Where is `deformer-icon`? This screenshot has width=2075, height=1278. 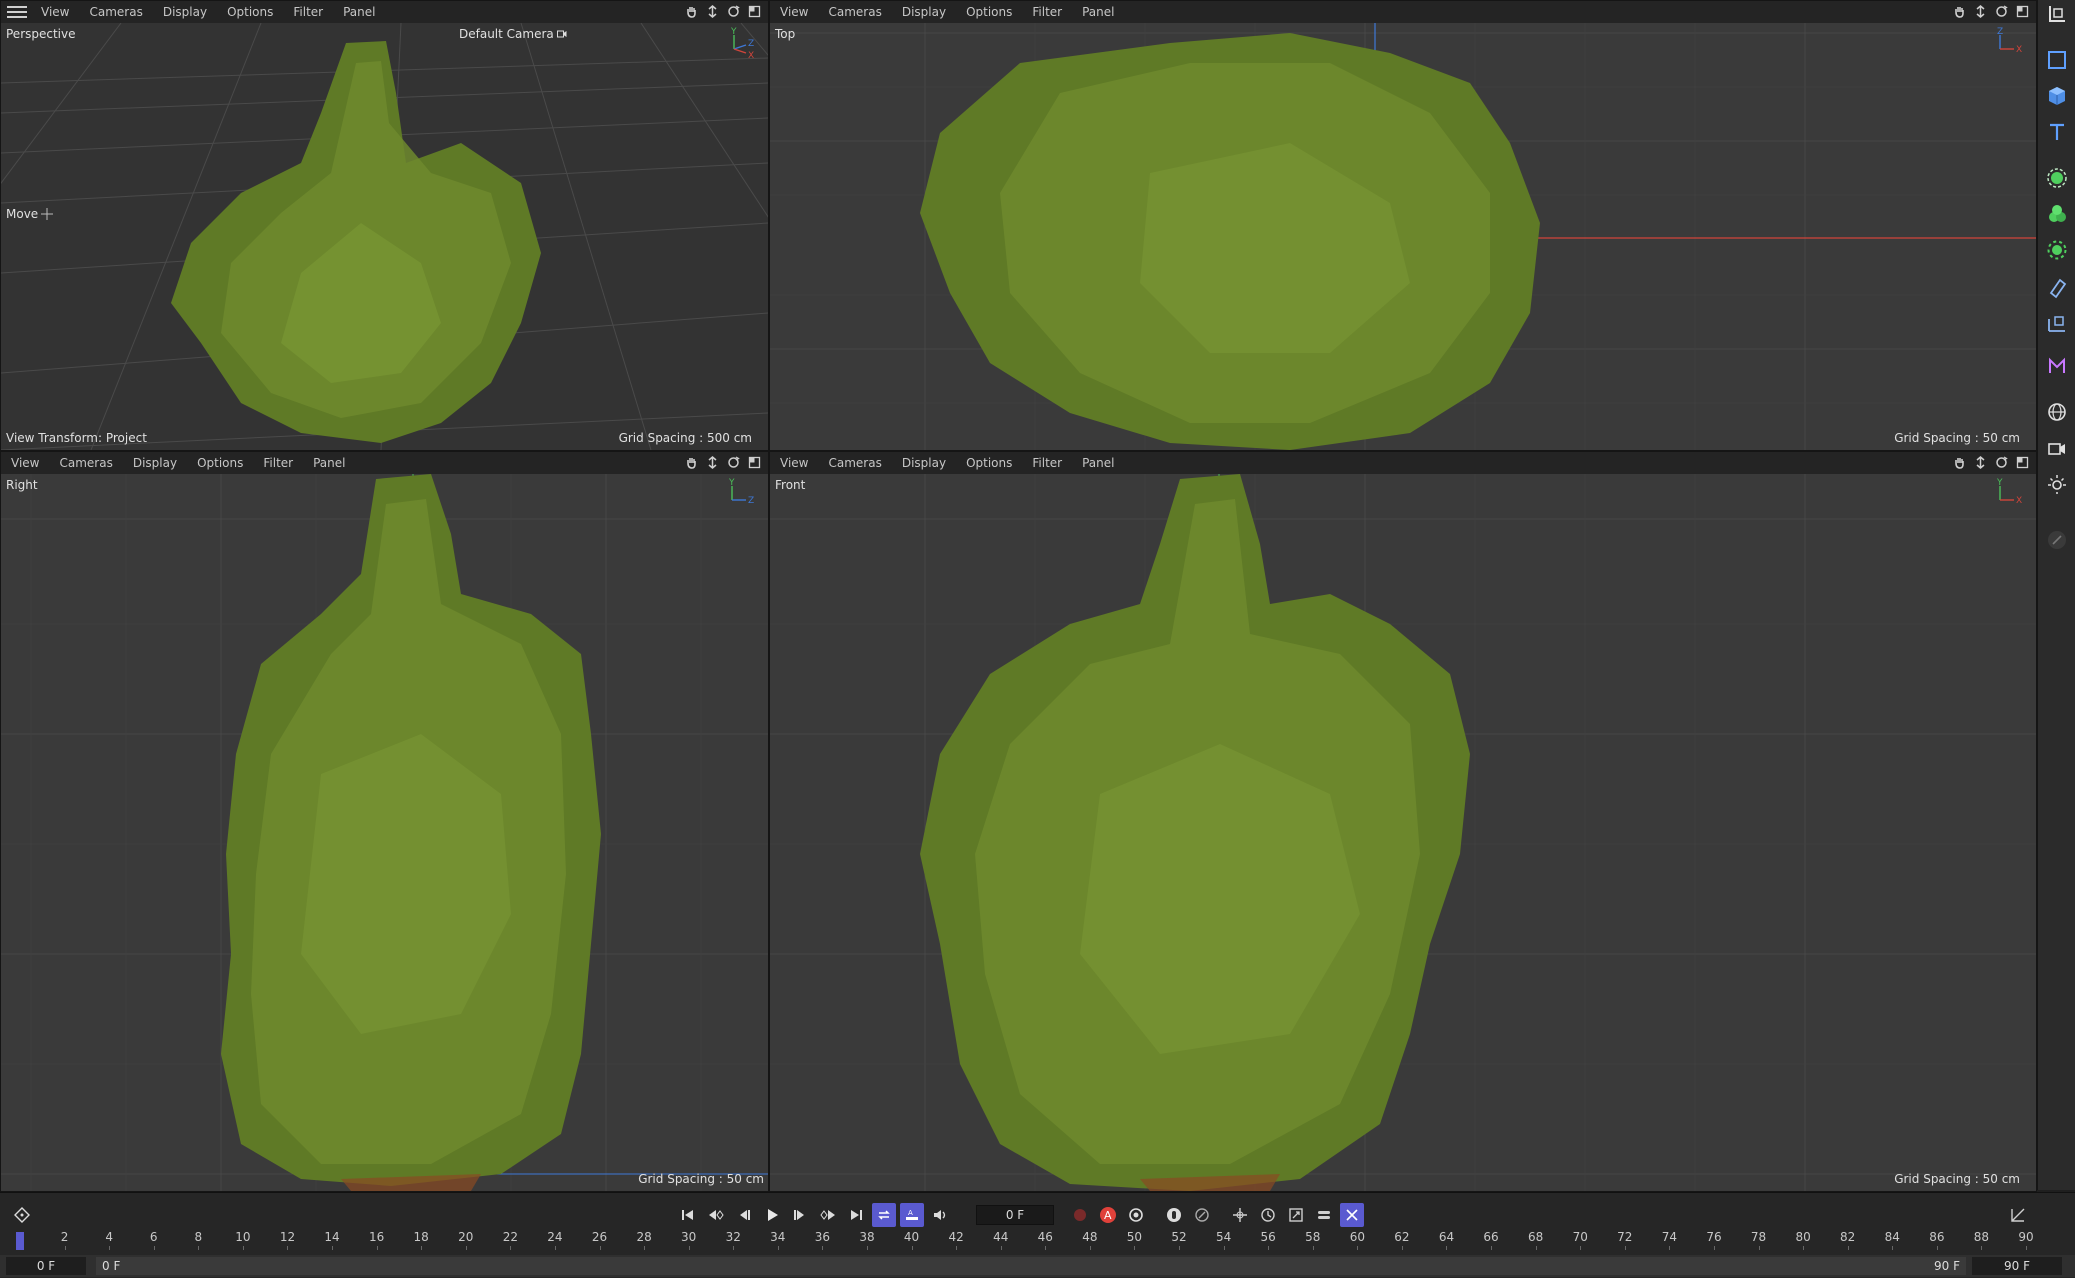 deformer-icon is located at coordinates (2057, 288).